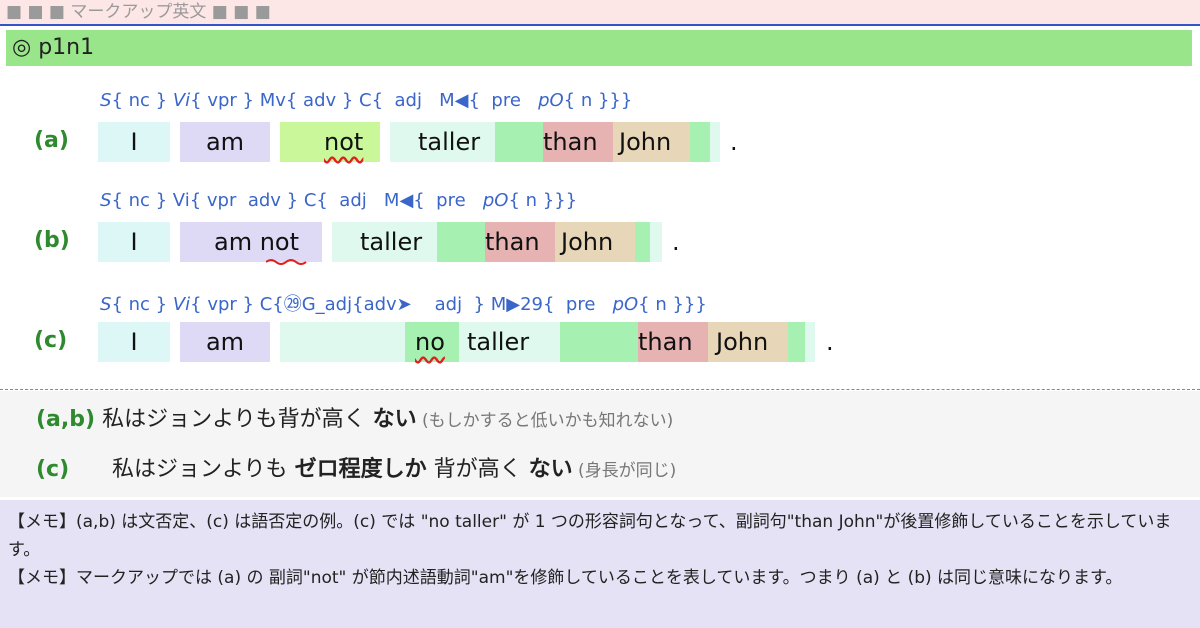  Describe the element at coordinates (286, 262) in the screenshot. I see `example-b-wavy-underline` at that location.